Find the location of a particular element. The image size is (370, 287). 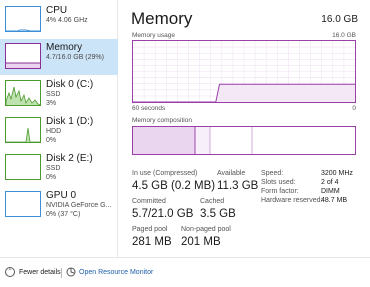

page-title: Memory is located at coordinates (162, 18).